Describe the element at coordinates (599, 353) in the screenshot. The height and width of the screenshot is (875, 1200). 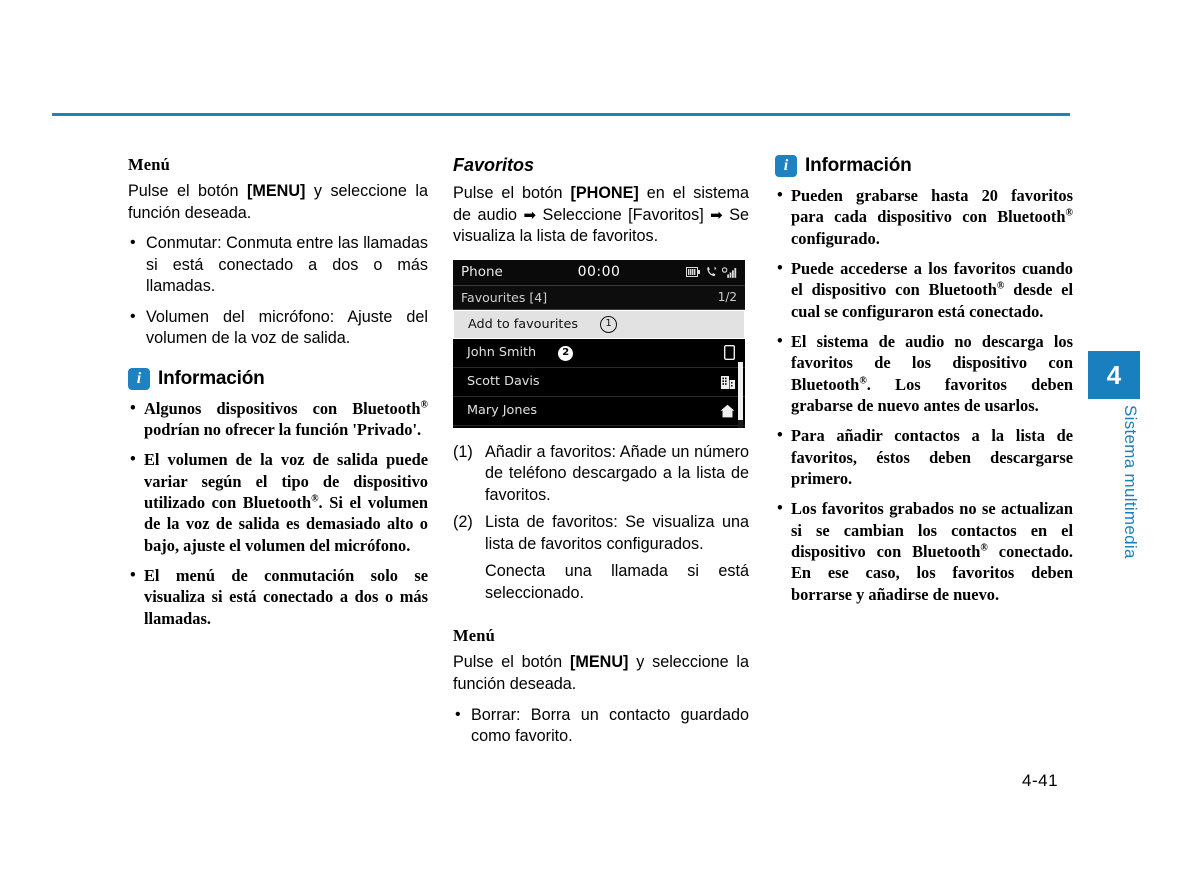
I see `list-item-john-smith: John Smith 2` at that location.